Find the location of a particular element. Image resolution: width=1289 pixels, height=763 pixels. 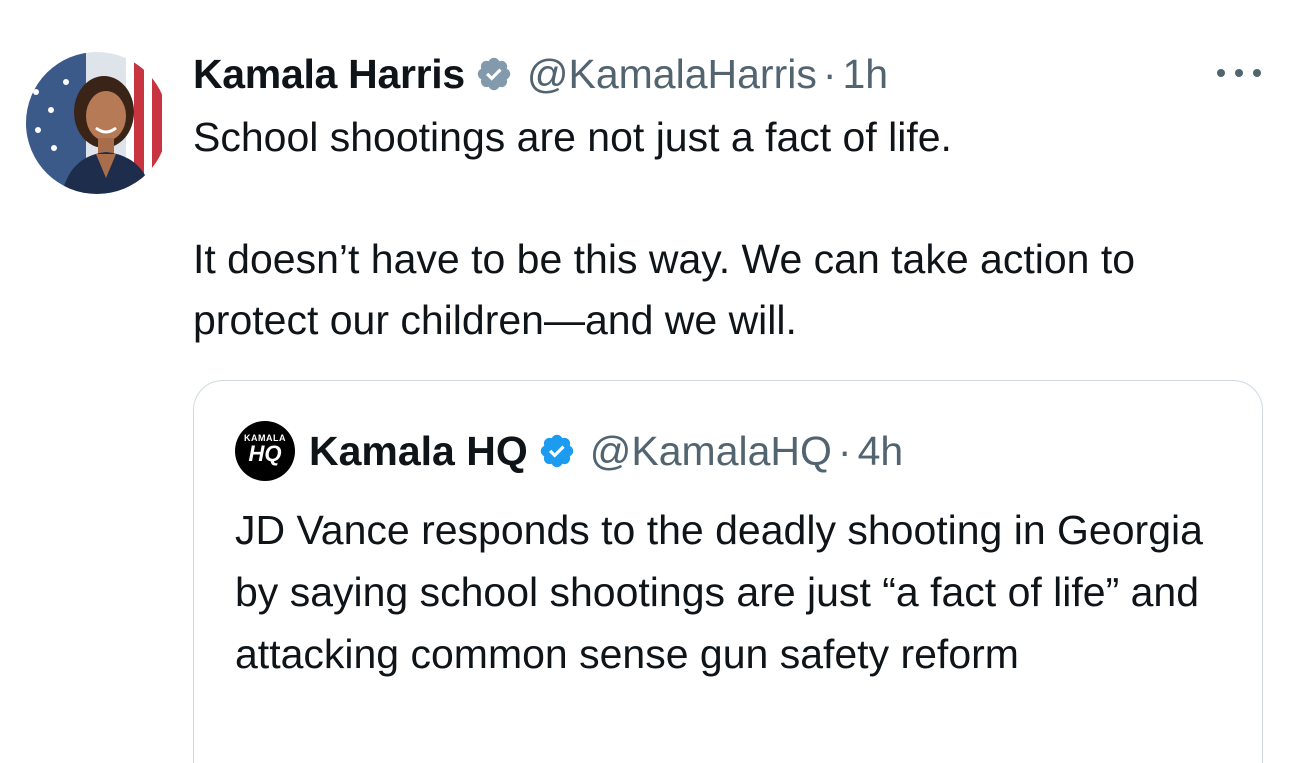

author-name: Kamala Harris is located at coordinates (329, 74).